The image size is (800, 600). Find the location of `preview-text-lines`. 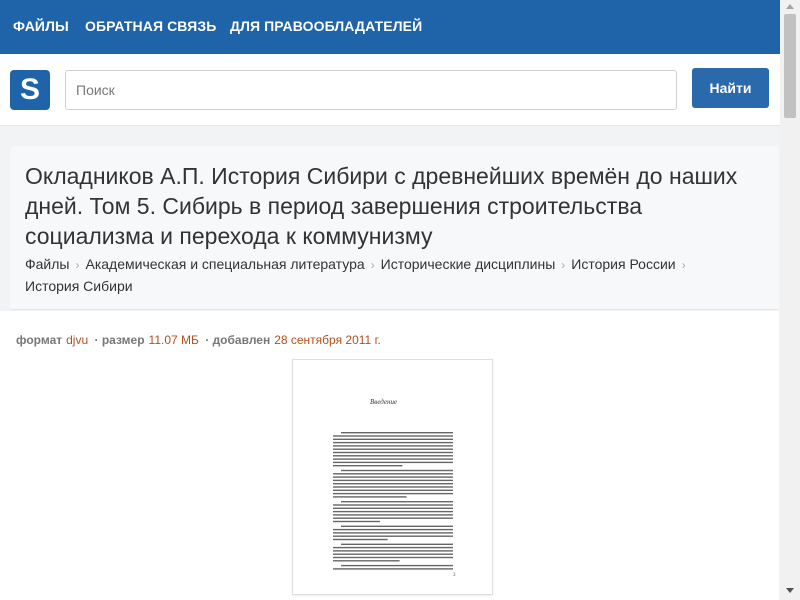

preview-text-lines is located at coordinates (393, 501).